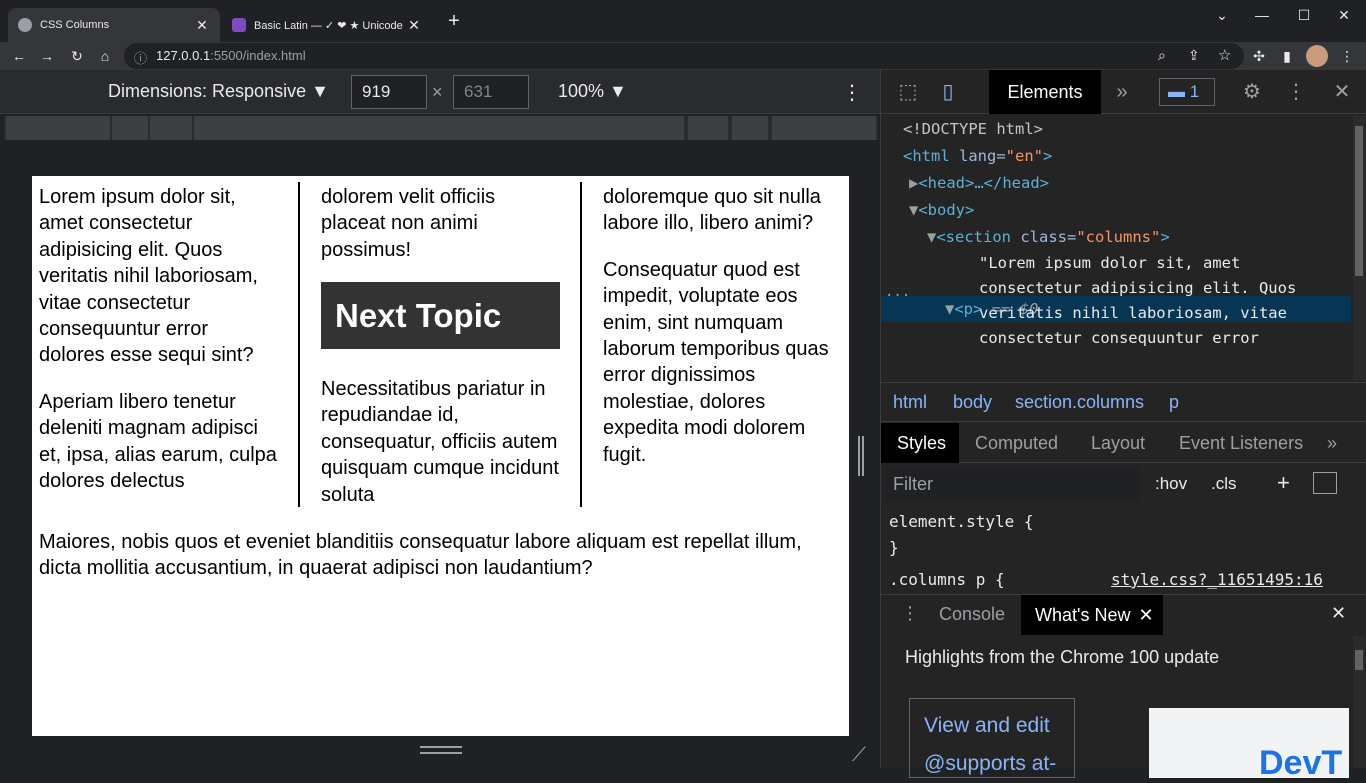 The width and height of the screenshot is (1366, 783). What do you see at coordinates (1194, 91) in the screenshot?
I see `issues-count: 1` at bounding box center [1194, 91].